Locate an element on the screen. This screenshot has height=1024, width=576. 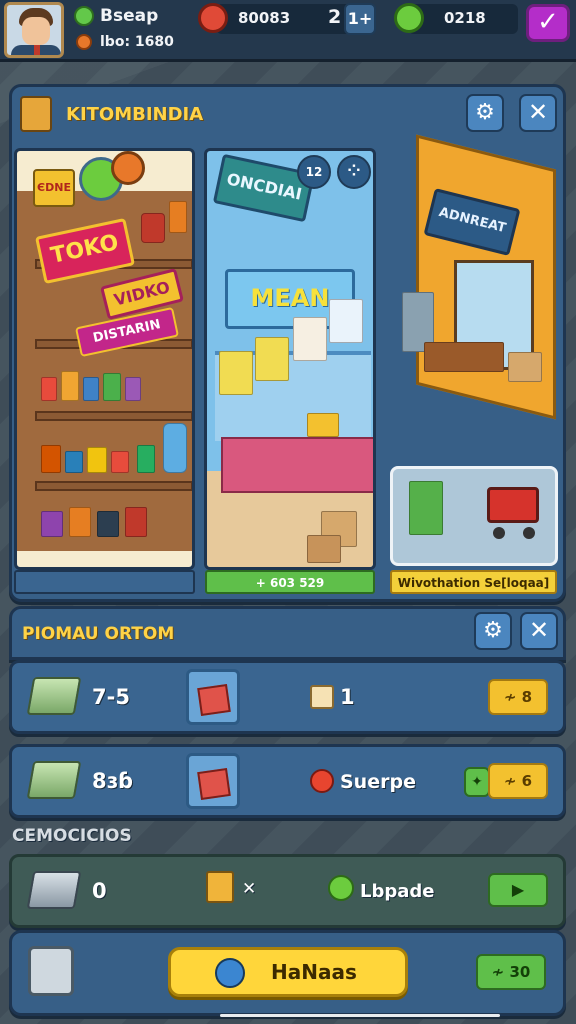
add-coins-button: 1+ is located at coordinates (360, 19).